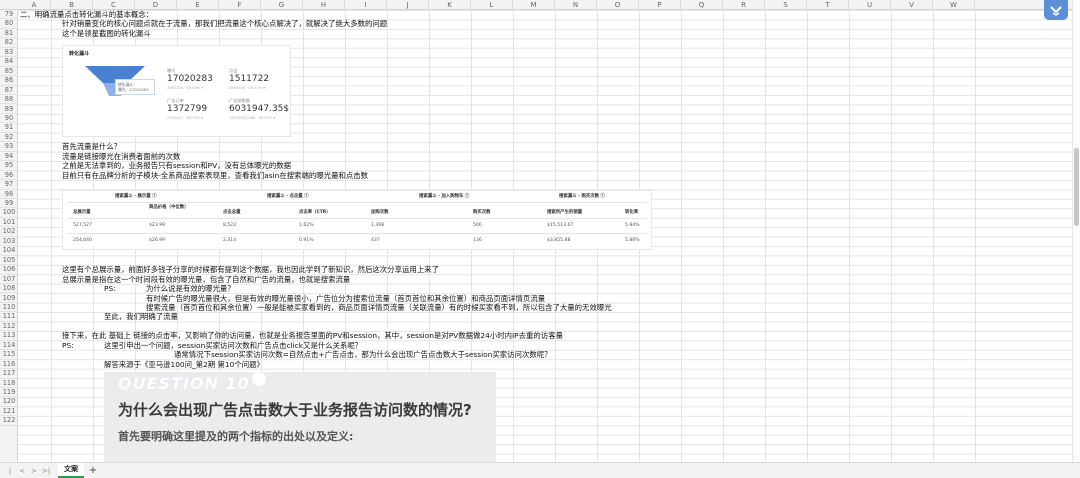 This screenshot has height=478, width=1080. Describe the element at coordinates (9, 204) in the screenshot. I see `row-header-99: 99` at that location.